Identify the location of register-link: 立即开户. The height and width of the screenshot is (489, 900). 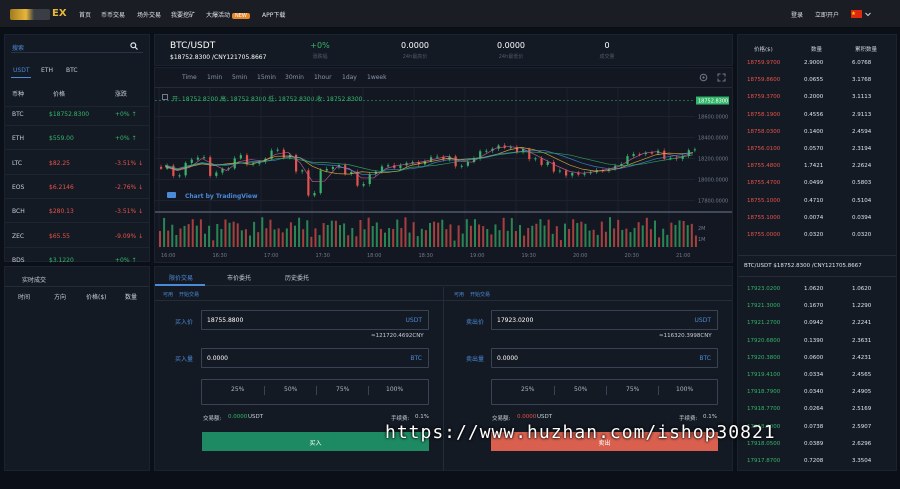
(827, 14).